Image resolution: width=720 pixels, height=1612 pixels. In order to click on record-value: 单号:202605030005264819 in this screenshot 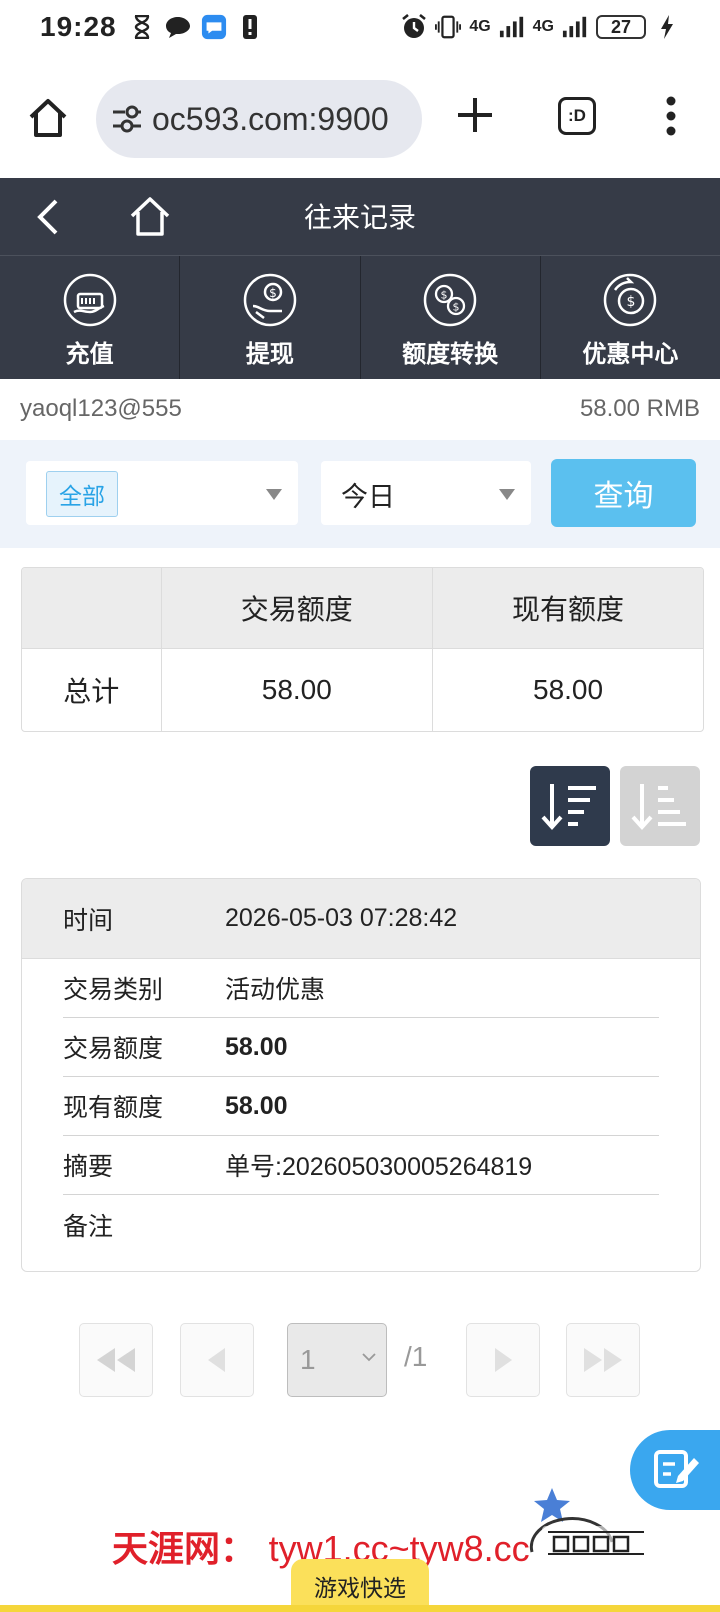, I will do `click(379, 1167)`.